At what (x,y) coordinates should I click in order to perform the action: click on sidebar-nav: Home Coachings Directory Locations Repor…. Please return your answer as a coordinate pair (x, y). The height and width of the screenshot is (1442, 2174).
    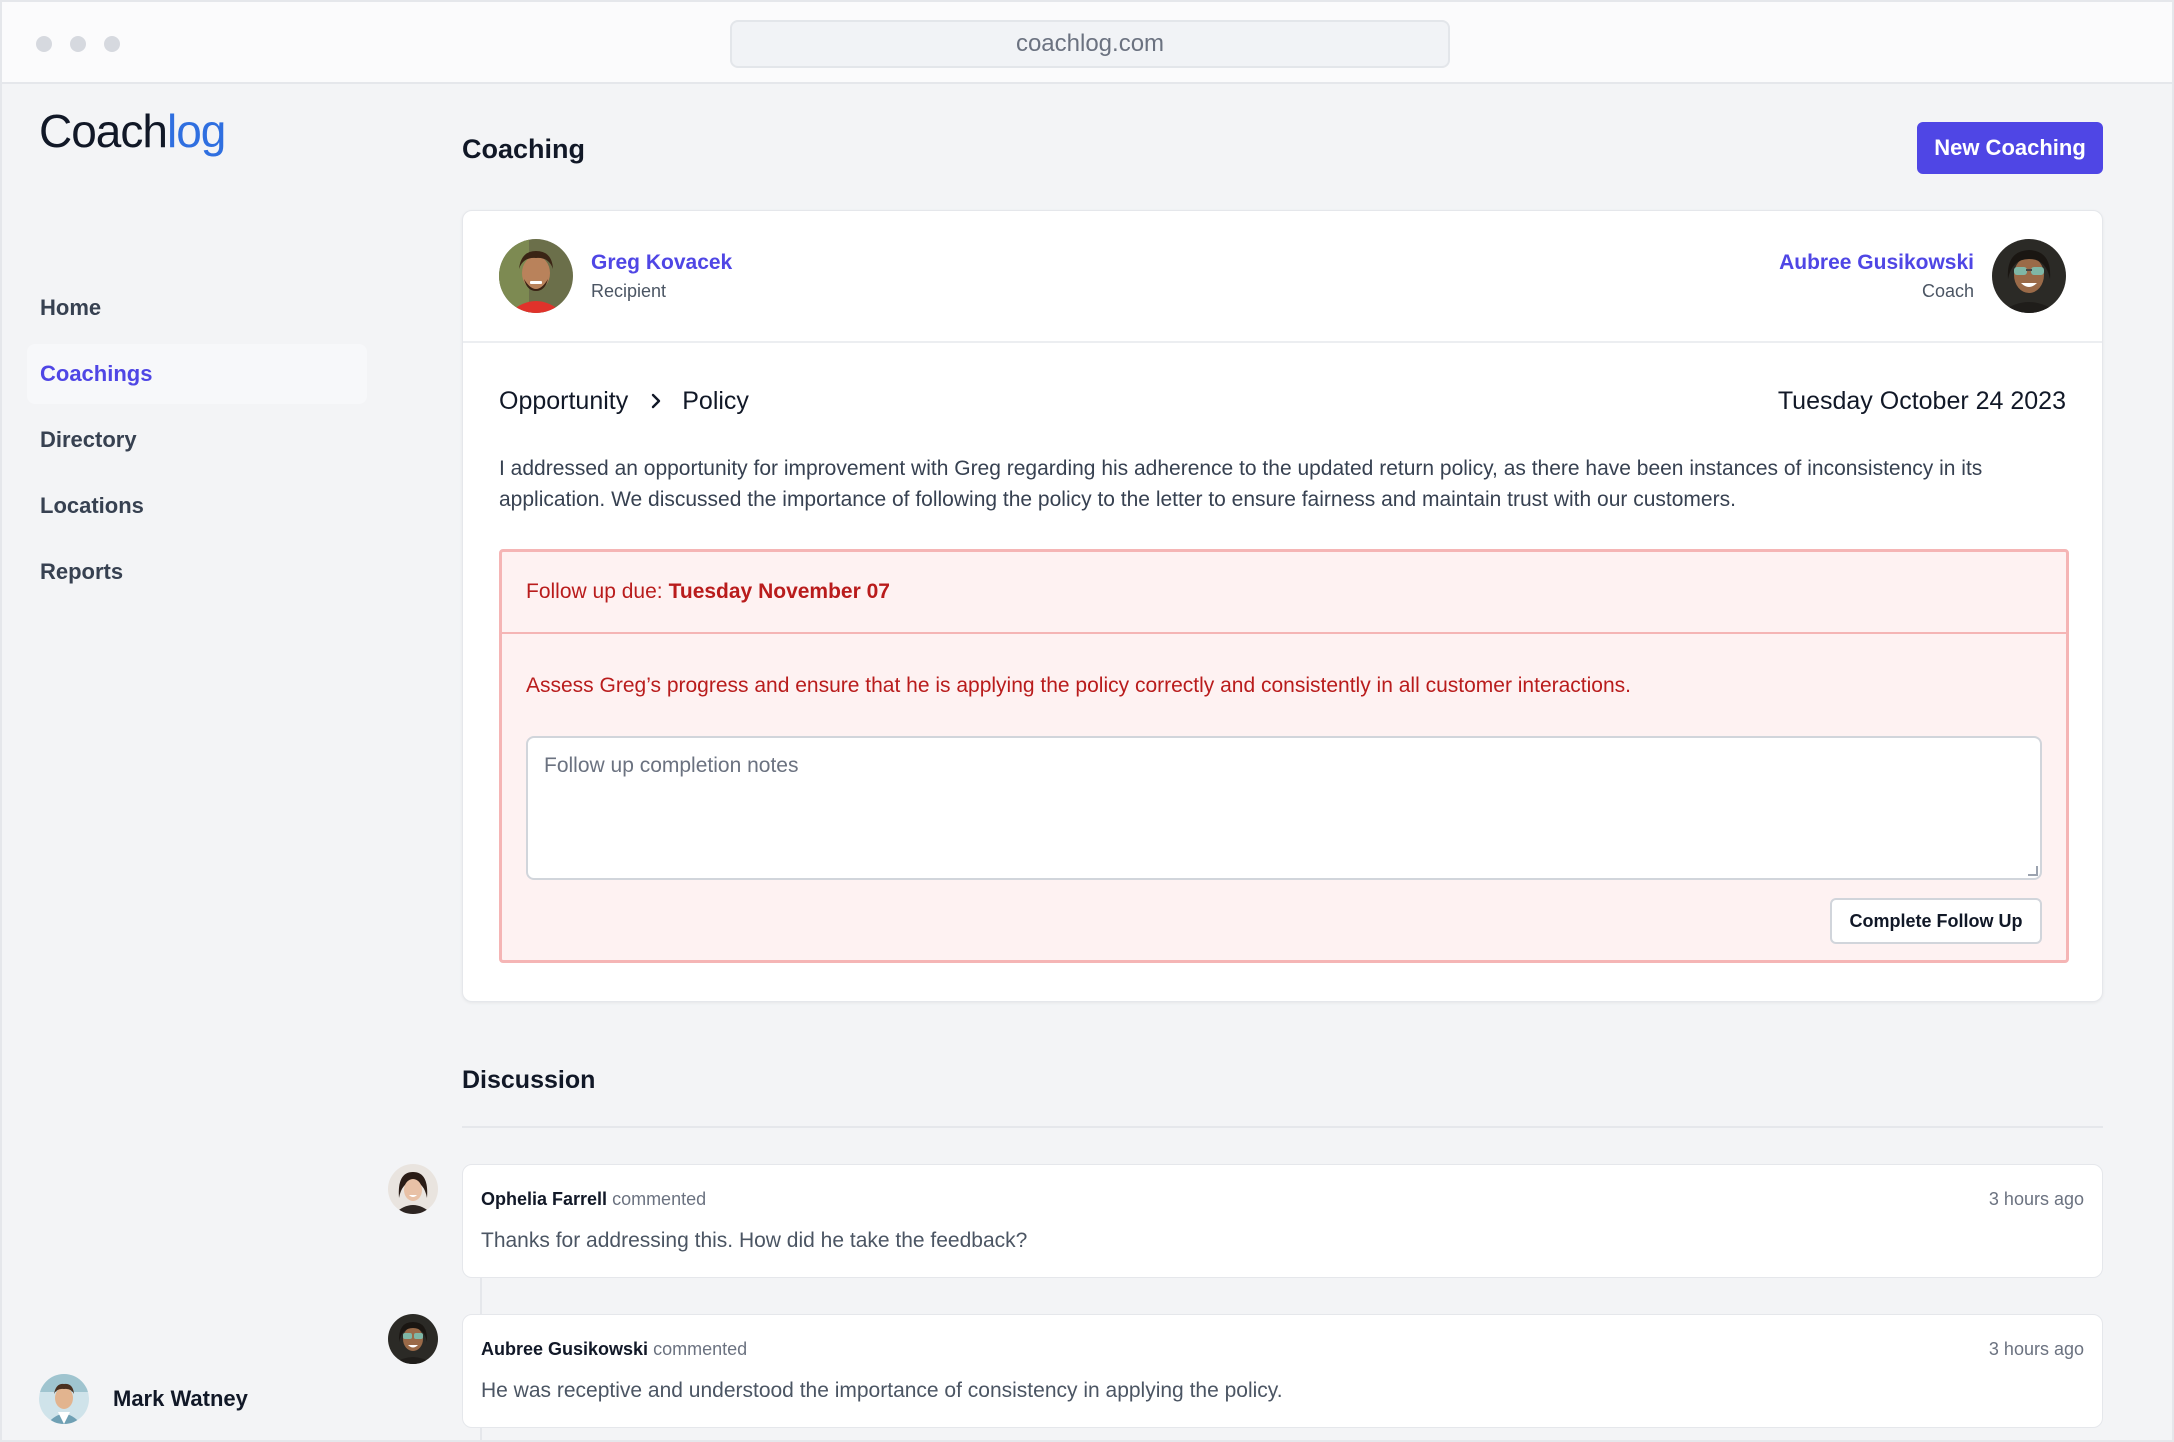
    Looking at the image, I should click on (197, 443).